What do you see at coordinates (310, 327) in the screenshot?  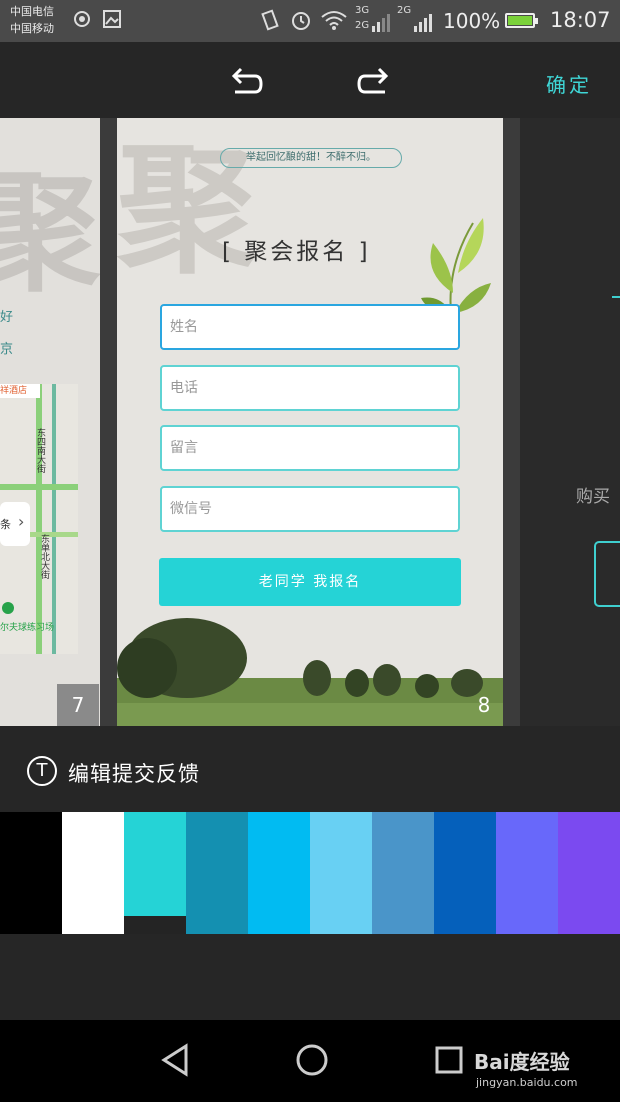 I see `name-input: 姓名` at bounding box center [310, 327].